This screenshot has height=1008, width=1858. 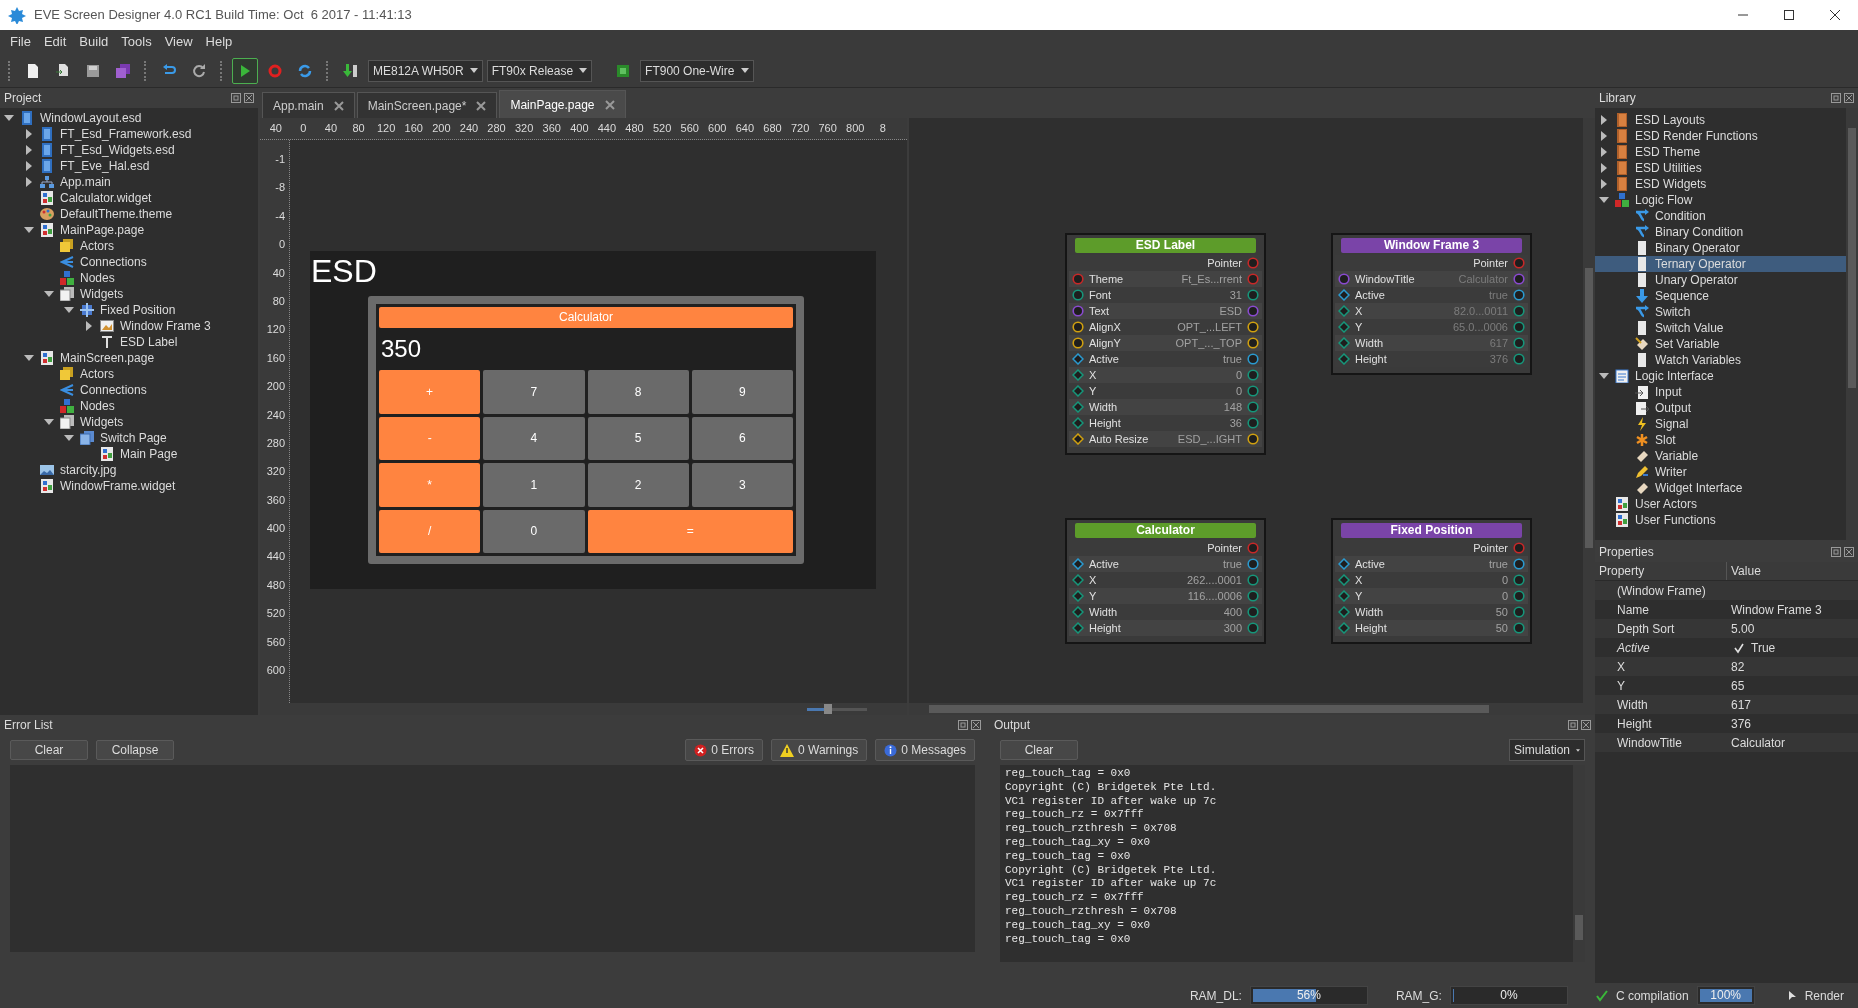 What do you see at coordinates (1720, 328) in the screenshot?
I see `tree-item: Switch Value` at bounding box center [1720, 328].